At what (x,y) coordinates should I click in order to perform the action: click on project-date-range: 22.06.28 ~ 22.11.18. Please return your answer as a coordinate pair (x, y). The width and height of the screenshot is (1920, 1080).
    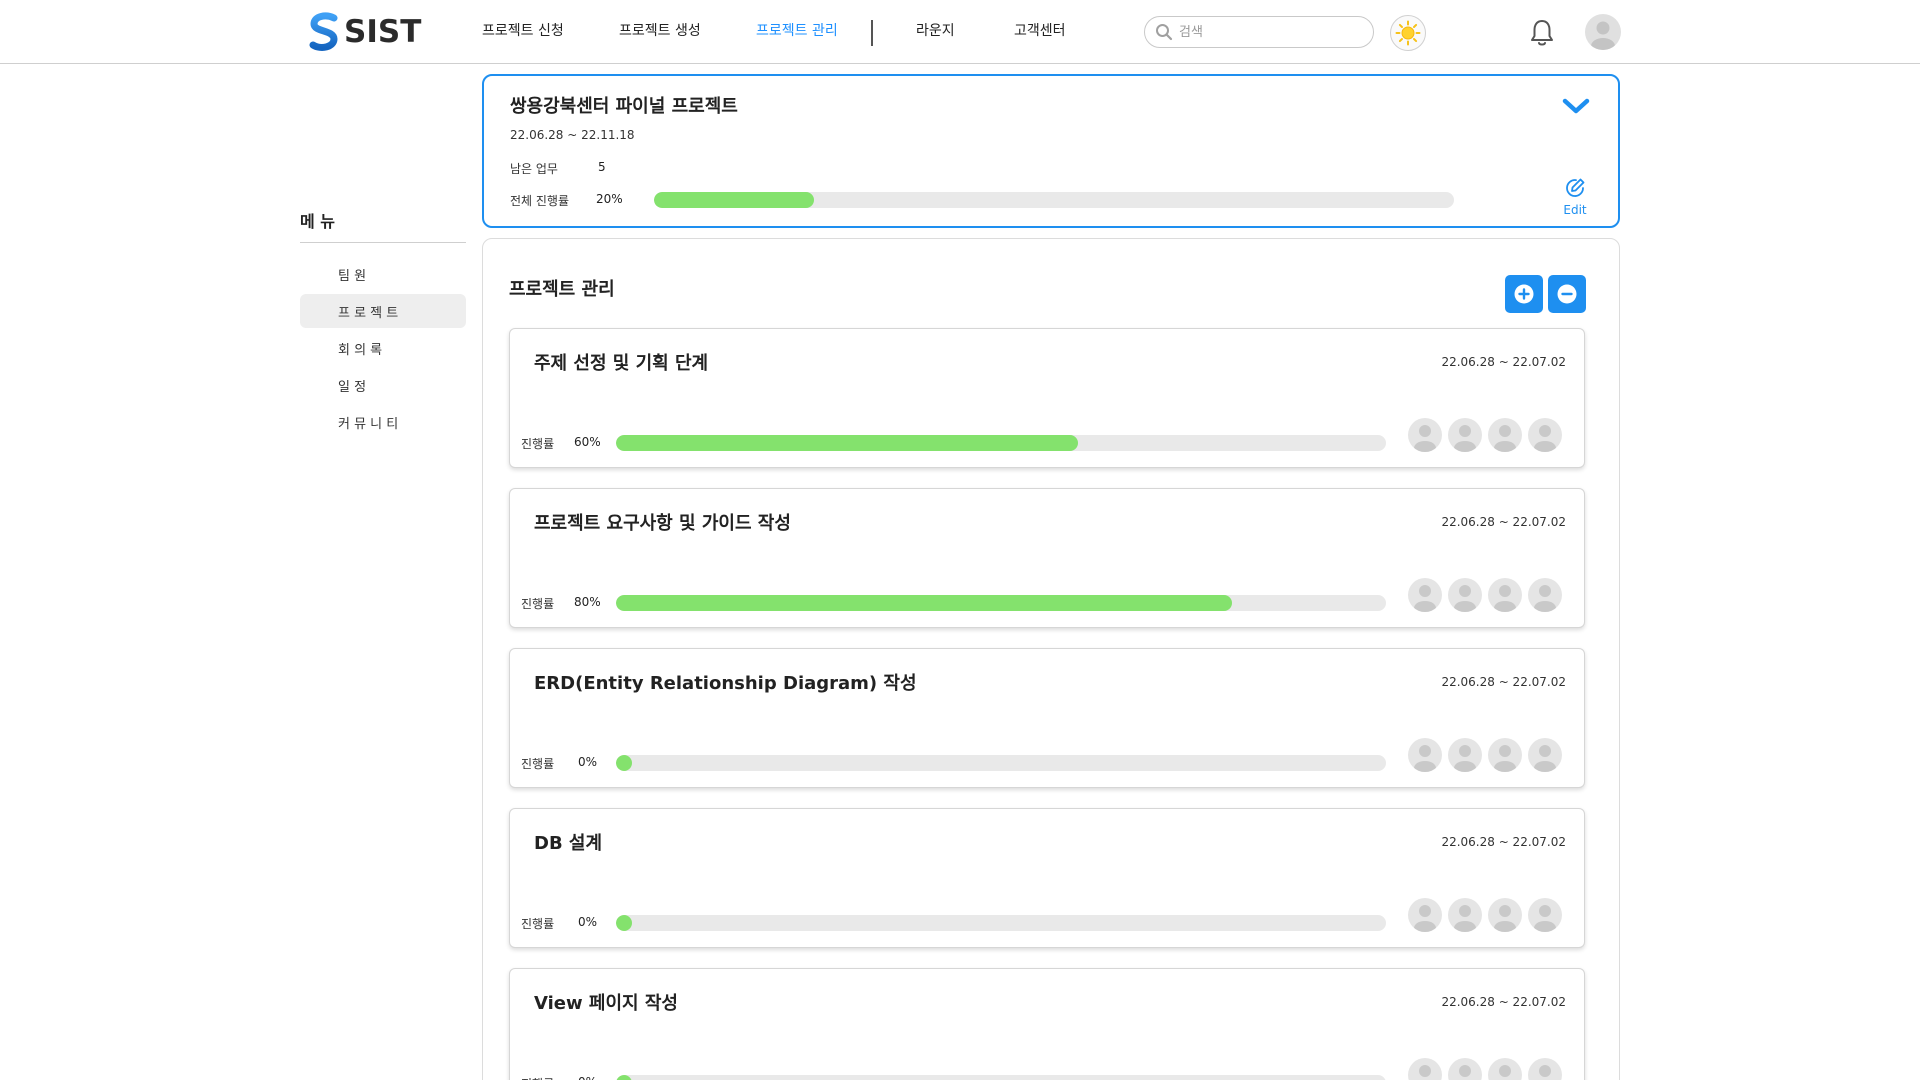
    Looking at the image, I should click on (572, 135).